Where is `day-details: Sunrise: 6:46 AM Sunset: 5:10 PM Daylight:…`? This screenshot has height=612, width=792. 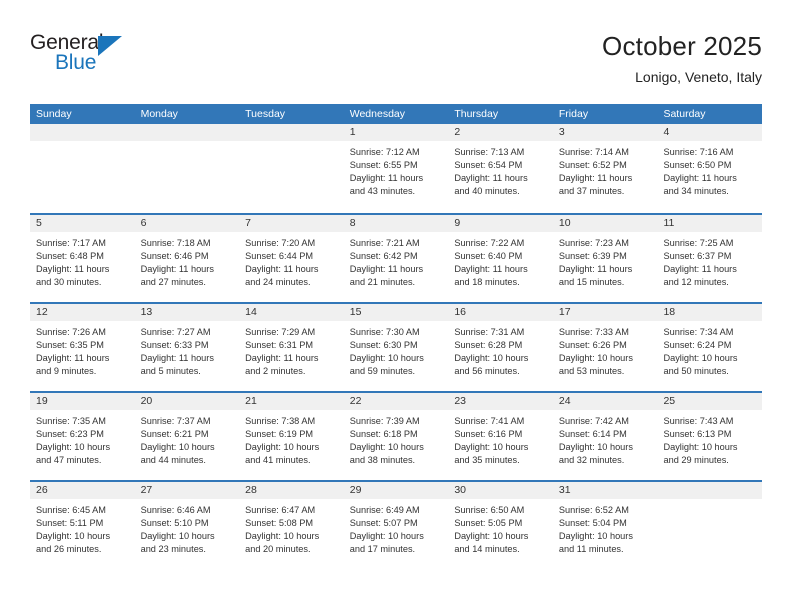
day-details: Sunrise: 6:46 AM Sunset: 5:10 PM Daylight:… is located at coordinates (187, 534).